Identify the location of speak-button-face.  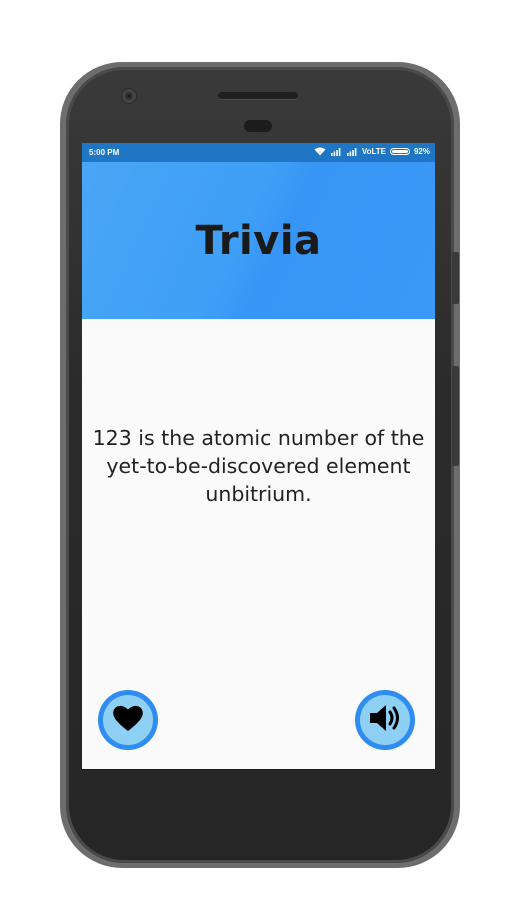
(385, 720).